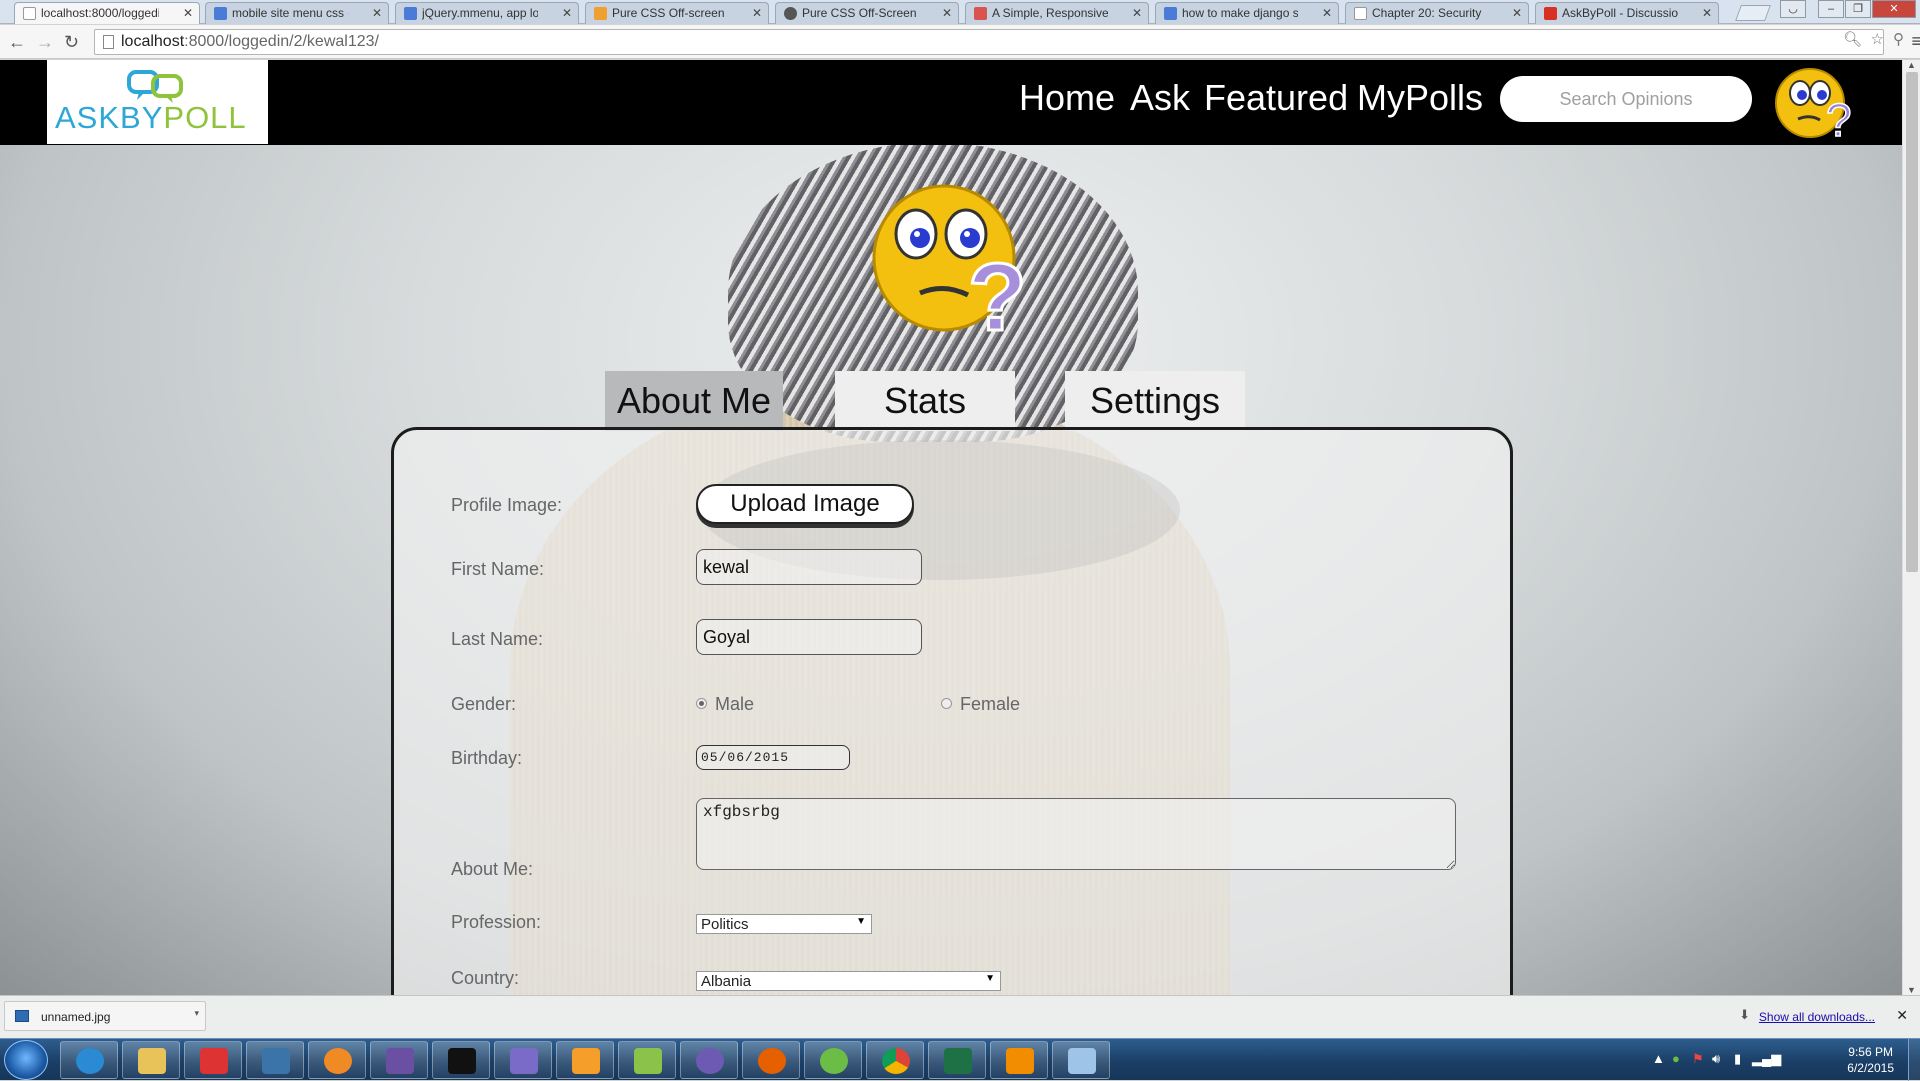 Image resolution: width=1920 pixels, height=1081 pixels. Describe the element at coordinates (784, 924) in the screenshot. I see `profession-select: Politics ▼` at that location.